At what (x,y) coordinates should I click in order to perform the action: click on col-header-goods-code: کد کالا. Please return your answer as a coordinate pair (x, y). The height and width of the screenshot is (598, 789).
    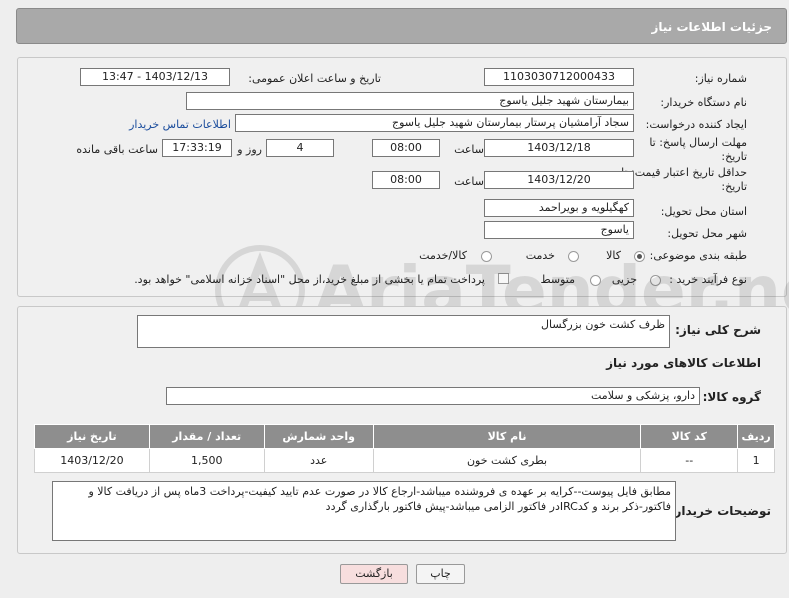
    Looking at the image, I should click on (689, 436).